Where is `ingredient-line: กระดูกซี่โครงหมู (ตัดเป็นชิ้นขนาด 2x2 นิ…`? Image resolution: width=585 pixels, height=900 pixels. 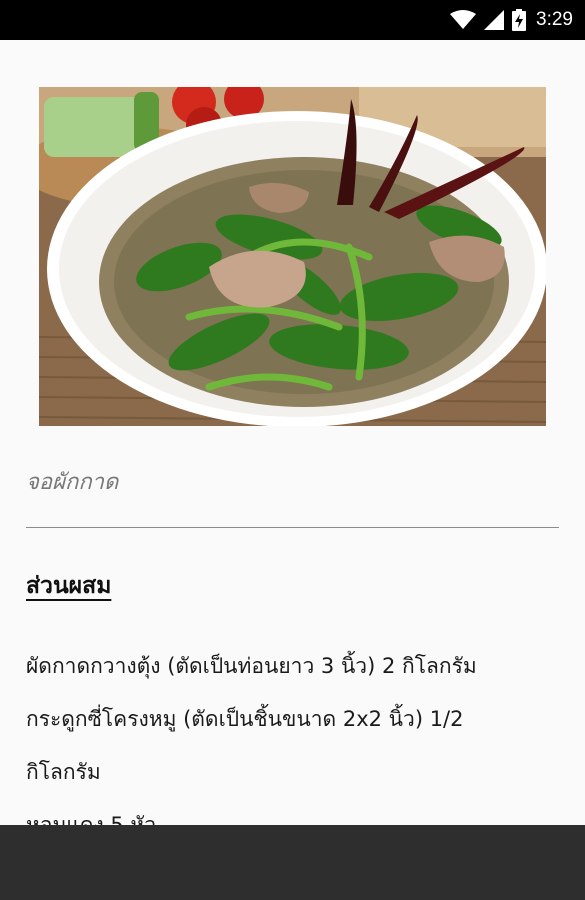
ingredient-line: กระดูกซี่โครงหมู (ตัดเป็นชิ้นขนาด 2x2 นิ… is located at coordinates (245, 719).